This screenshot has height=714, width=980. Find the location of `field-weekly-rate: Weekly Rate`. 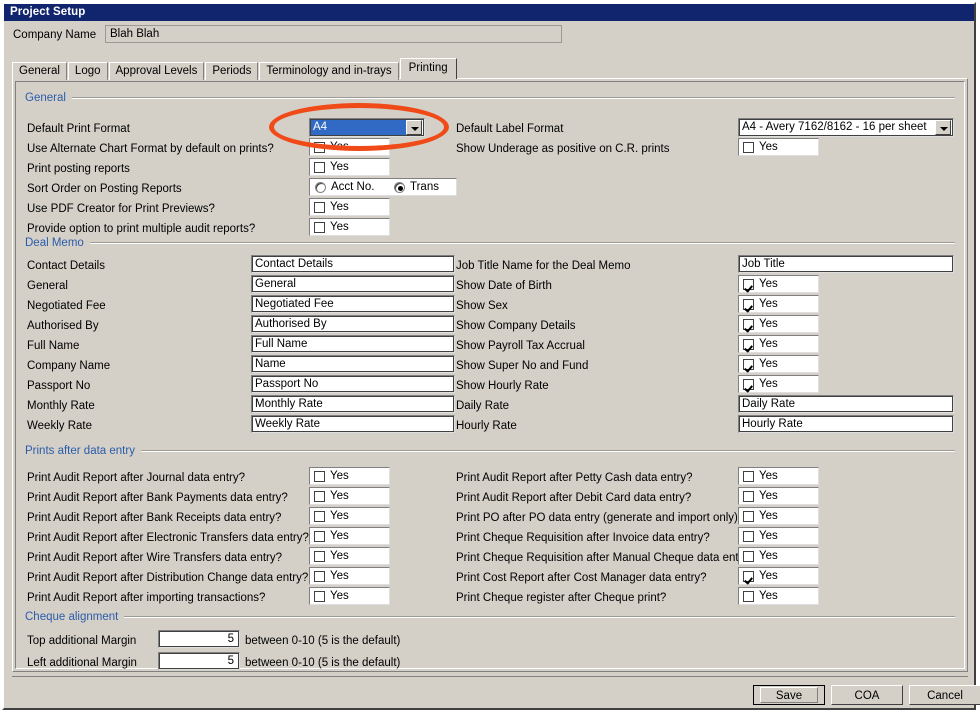

field-weekly-rate: Weekly Rate is located at coordinates (353, 424).